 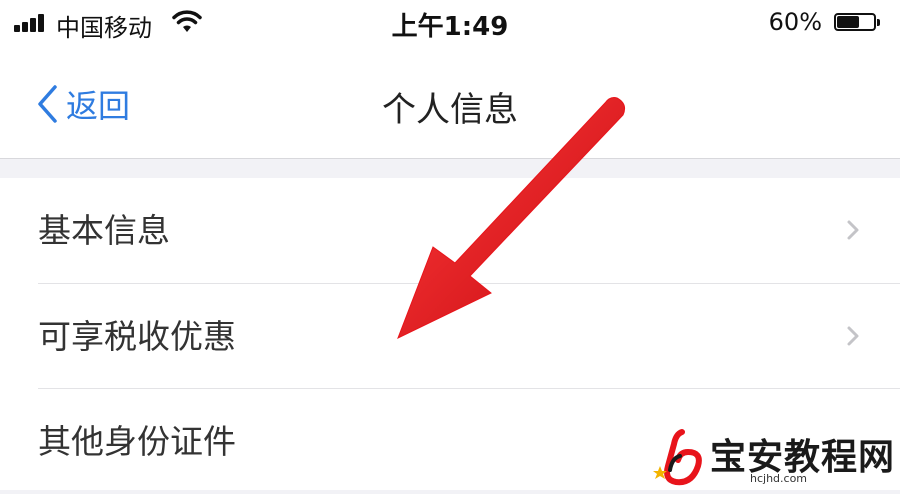 I want to click on list-item-label: 可享税收优惠, so click(x=137, y=336).